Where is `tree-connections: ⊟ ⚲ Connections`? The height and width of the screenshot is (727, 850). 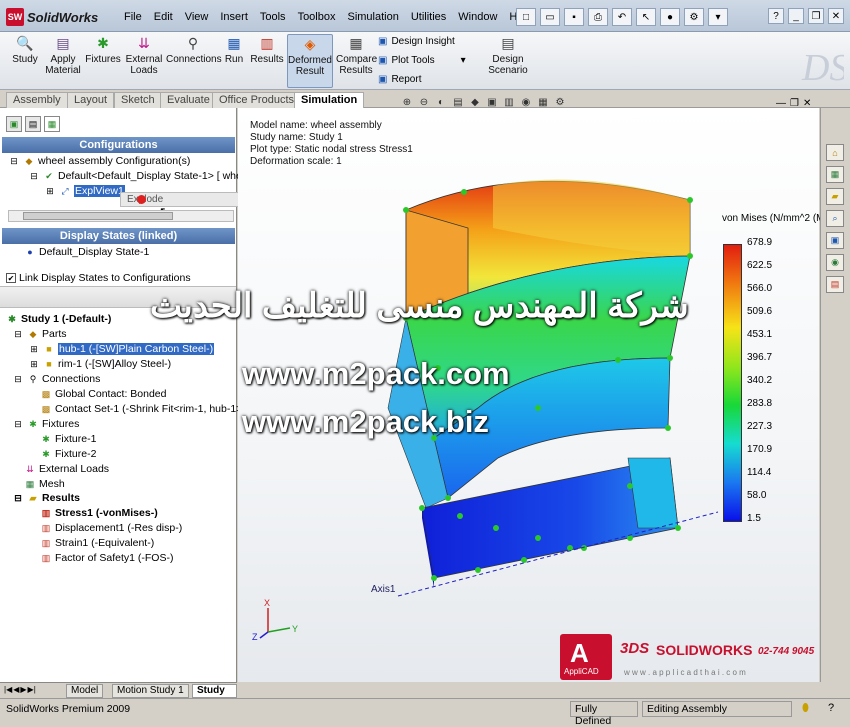
tree-connections: ⊟ ⚲ Connections is located at coordinates (56, 379).